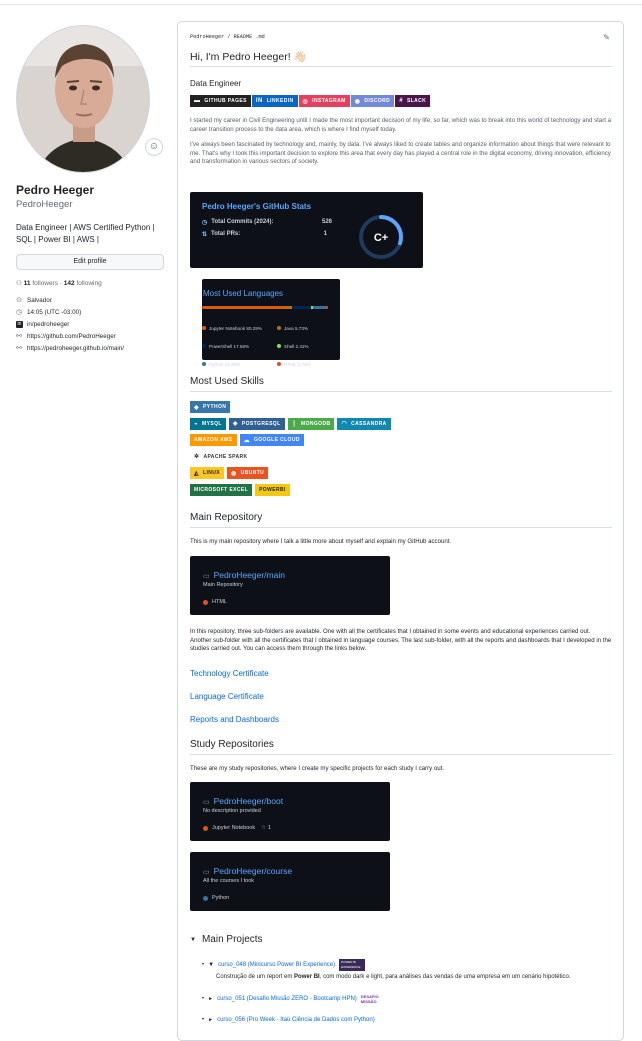 The image size is (642, 1041). I want to click on microsoft-excel-badge: MICROSOFT EXCEL, so click(221, 489).